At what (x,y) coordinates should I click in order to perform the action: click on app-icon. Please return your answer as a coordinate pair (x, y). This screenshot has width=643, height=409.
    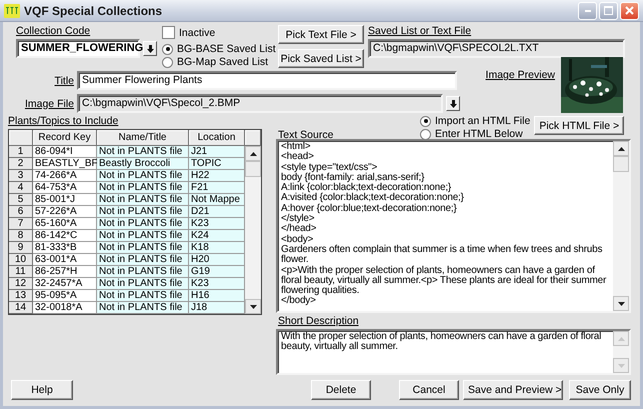
    Looking at the image, I should click on (12, 11).